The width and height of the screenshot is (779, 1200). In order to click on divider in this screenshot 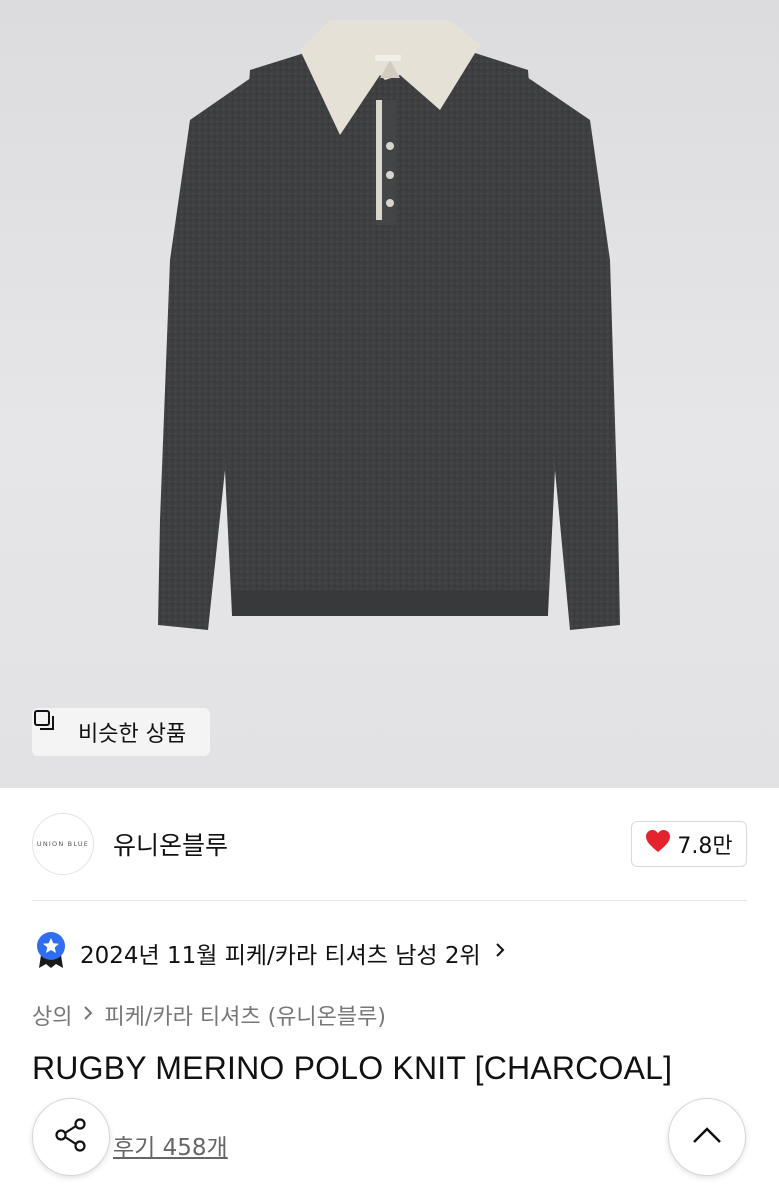, I will do `click(389, 900)`.